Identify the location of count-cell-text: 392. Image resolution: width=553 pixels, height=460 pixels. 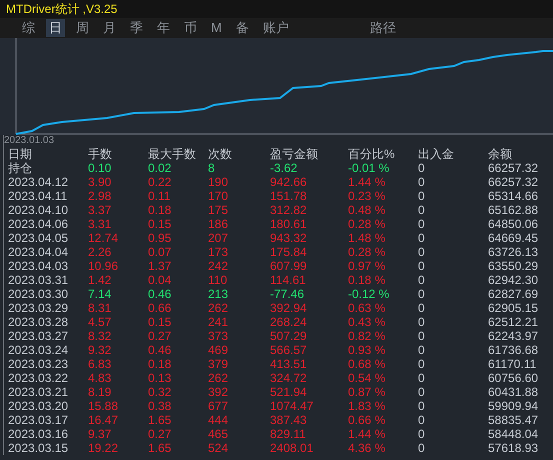
(219, 392).